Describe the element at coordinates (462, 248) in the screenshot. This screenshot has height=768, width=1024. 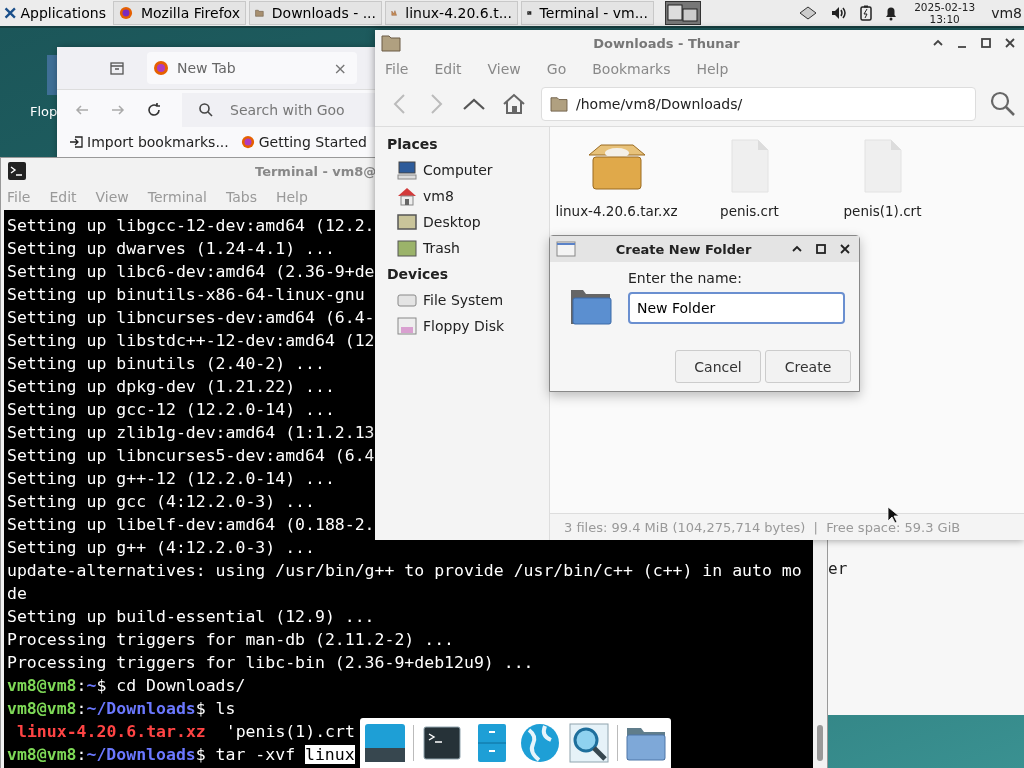
I see `sidebar-item: Trash` at that location.